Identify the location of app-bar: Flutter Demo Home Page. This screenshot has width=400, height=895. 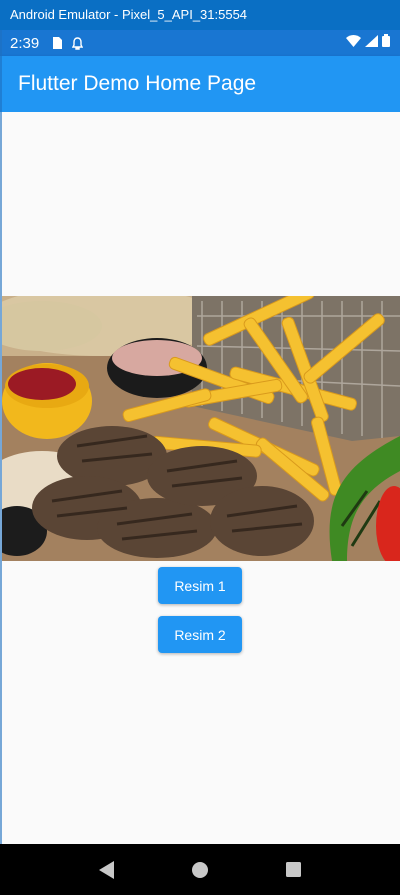
(200, 84).